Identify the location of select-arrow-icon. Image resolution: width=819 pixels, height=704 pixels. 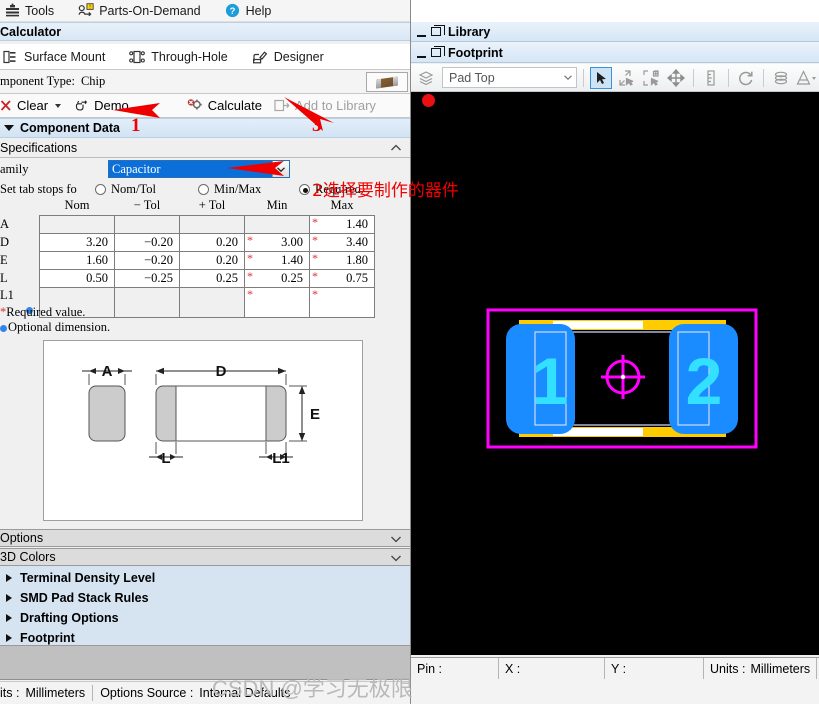
(601, 77).